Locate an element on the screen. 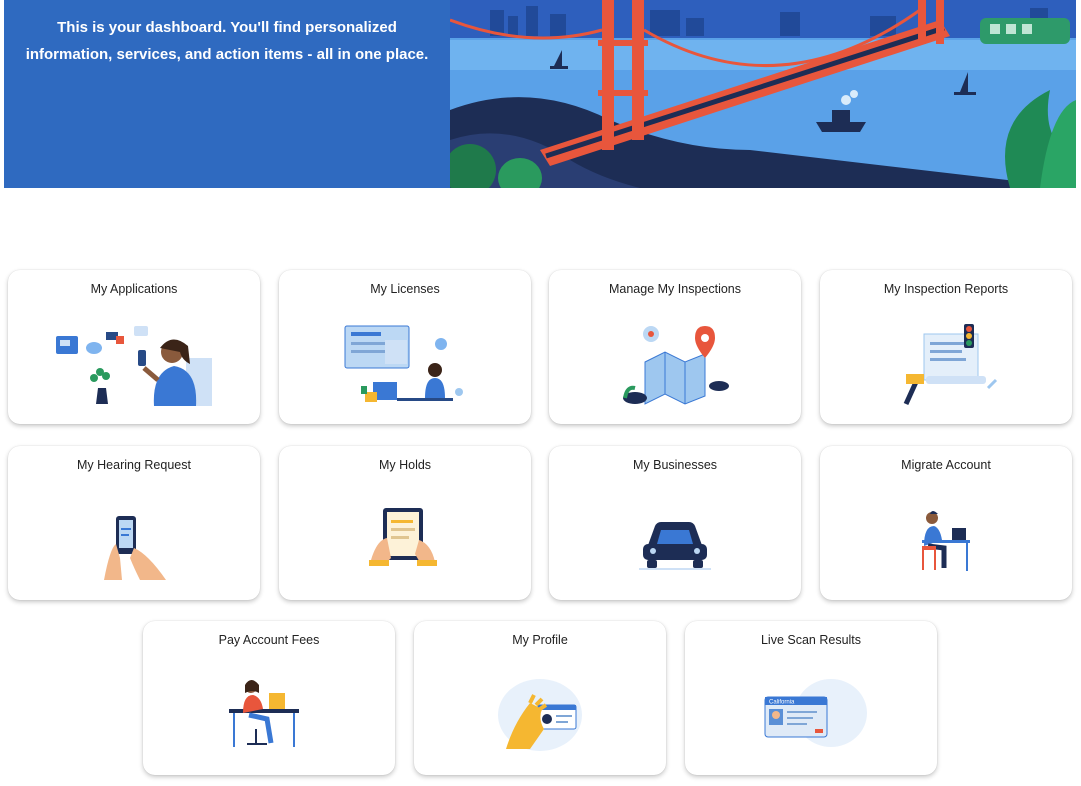 The width and height of the screenshot is (1081, 786). card-title: My Hearing Request is located at coordinates (134, 465).